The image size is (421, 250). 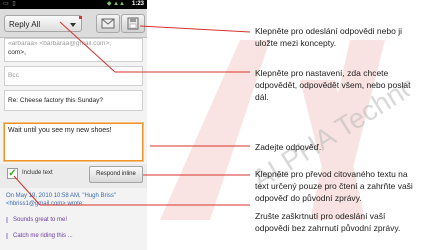 What do you see at coordinates (288, 147) in the screenshot?
I see `callout-enter-reply: Zadejte odpověď.` at bounding box center [288, 147].